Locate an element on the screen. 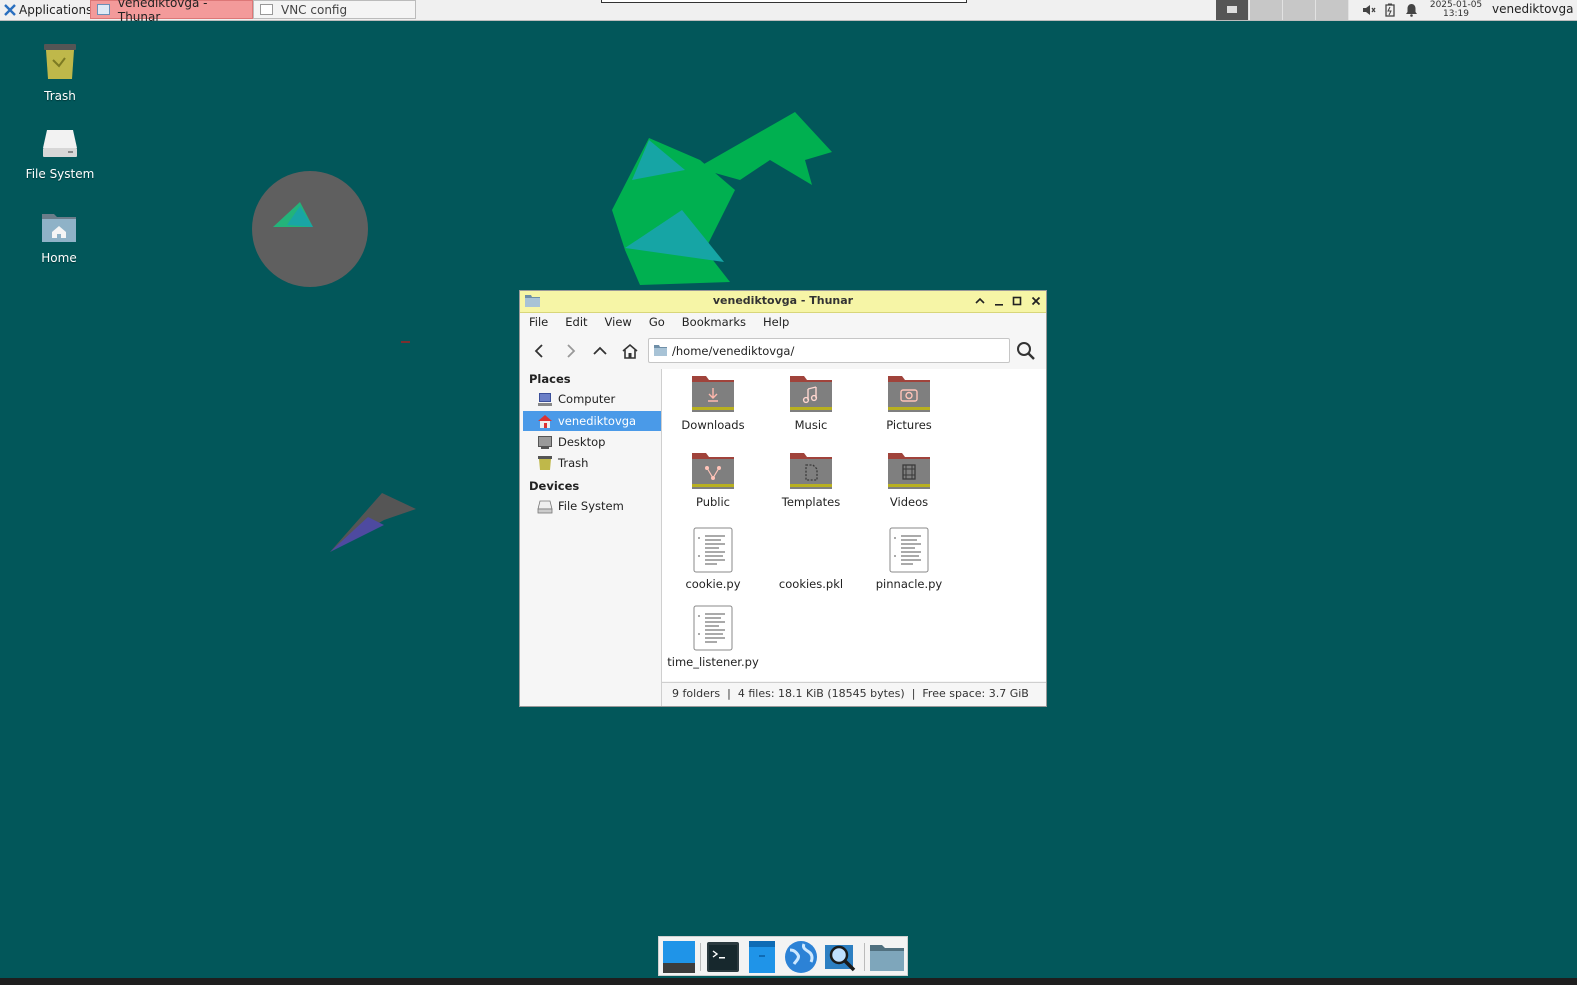 The width and height of the screenshot is (1577, 985). file-name: Pictures is located at coordinates (909, 425).